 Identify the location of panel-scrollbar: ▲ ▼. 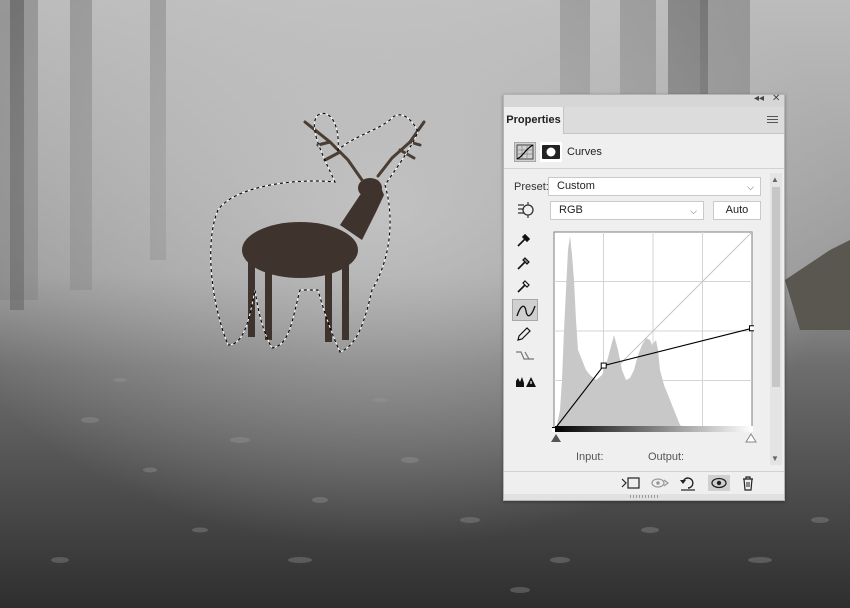
(776, 319).